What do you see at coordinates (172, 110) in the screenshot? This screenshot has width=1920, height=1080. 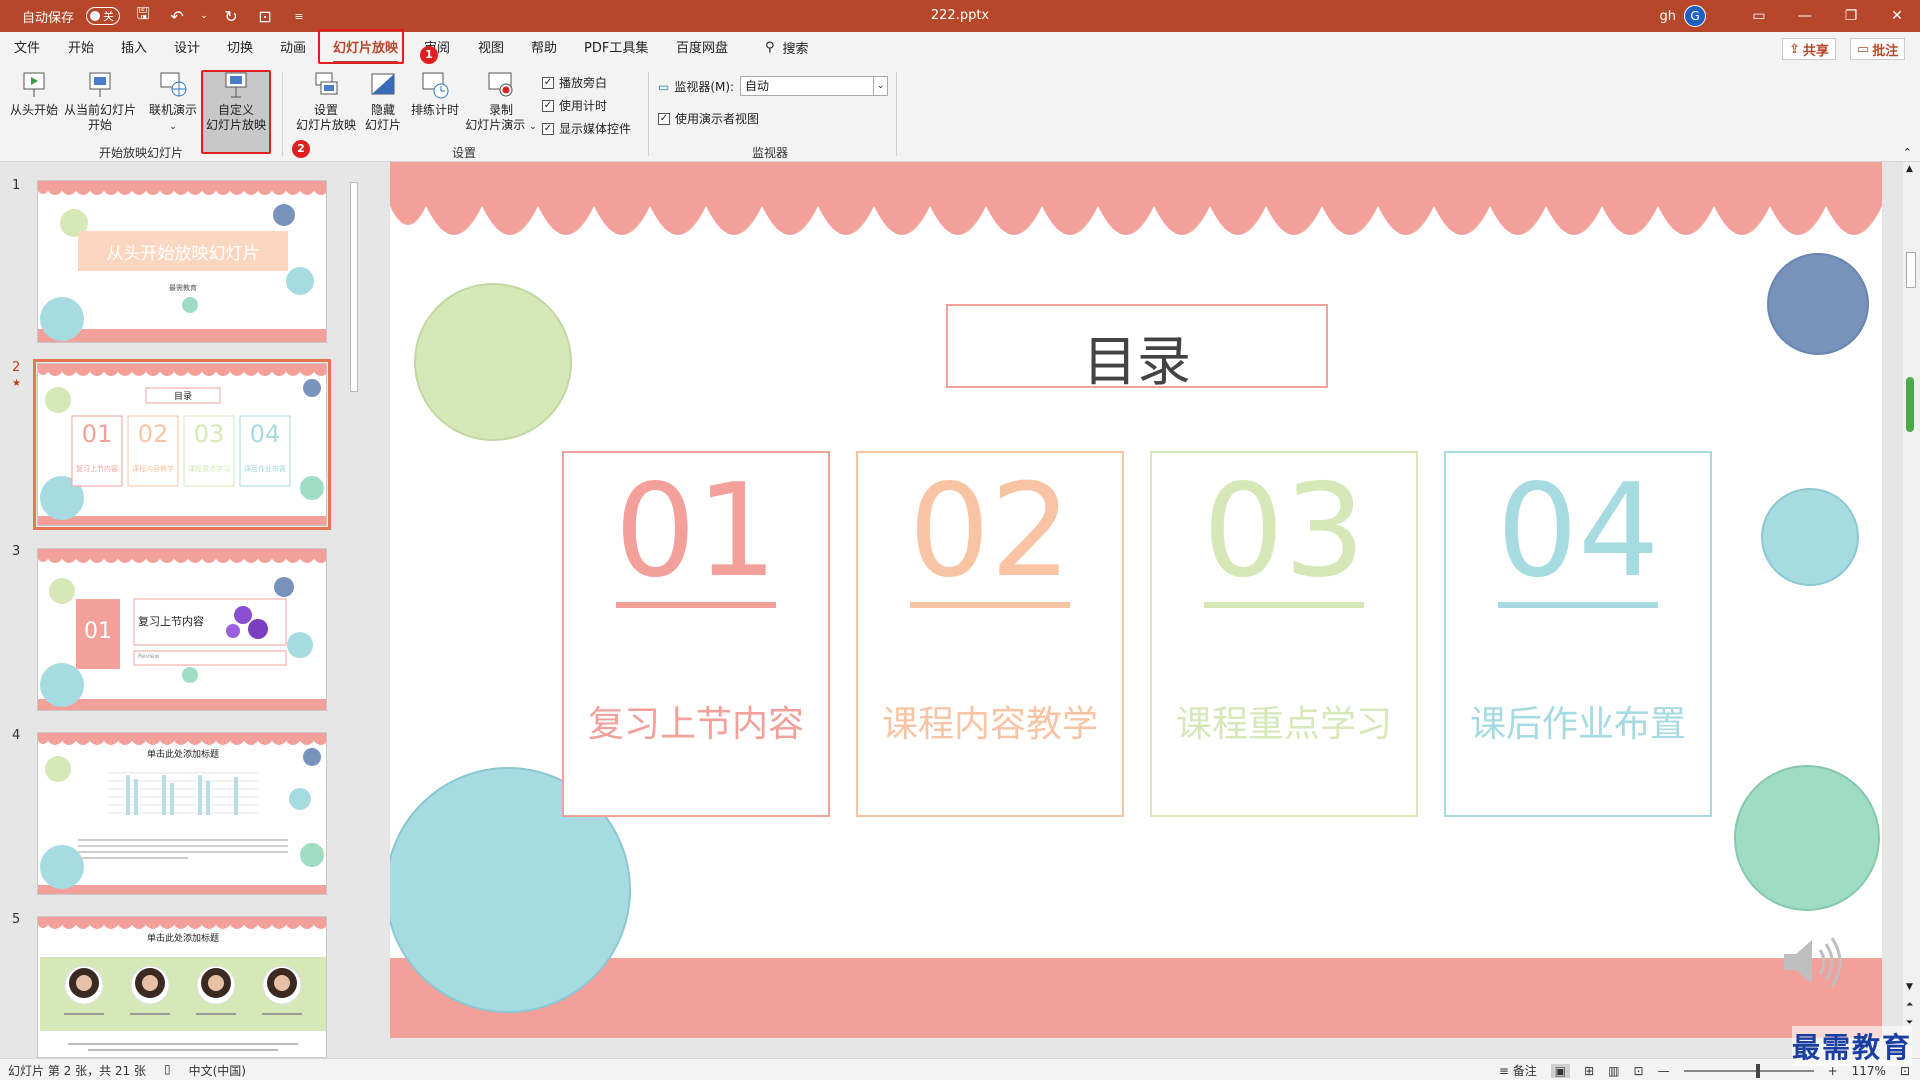 I see `present-online-label: 联机演示` at bounding box center [172, 110].